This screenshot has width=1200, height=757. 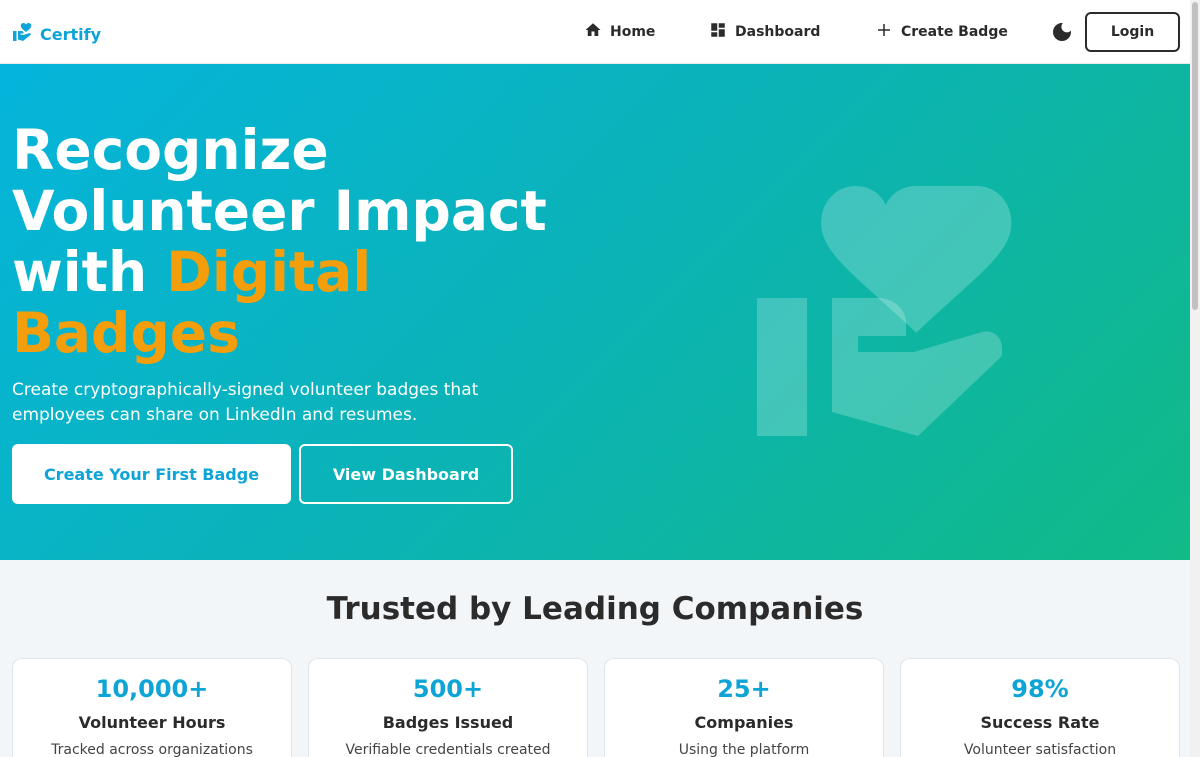 What do you see at coordinates (448, 749) in the screenshot?
I see `stat-description: Verifiable credentials created` at bounding box center [448, 749].